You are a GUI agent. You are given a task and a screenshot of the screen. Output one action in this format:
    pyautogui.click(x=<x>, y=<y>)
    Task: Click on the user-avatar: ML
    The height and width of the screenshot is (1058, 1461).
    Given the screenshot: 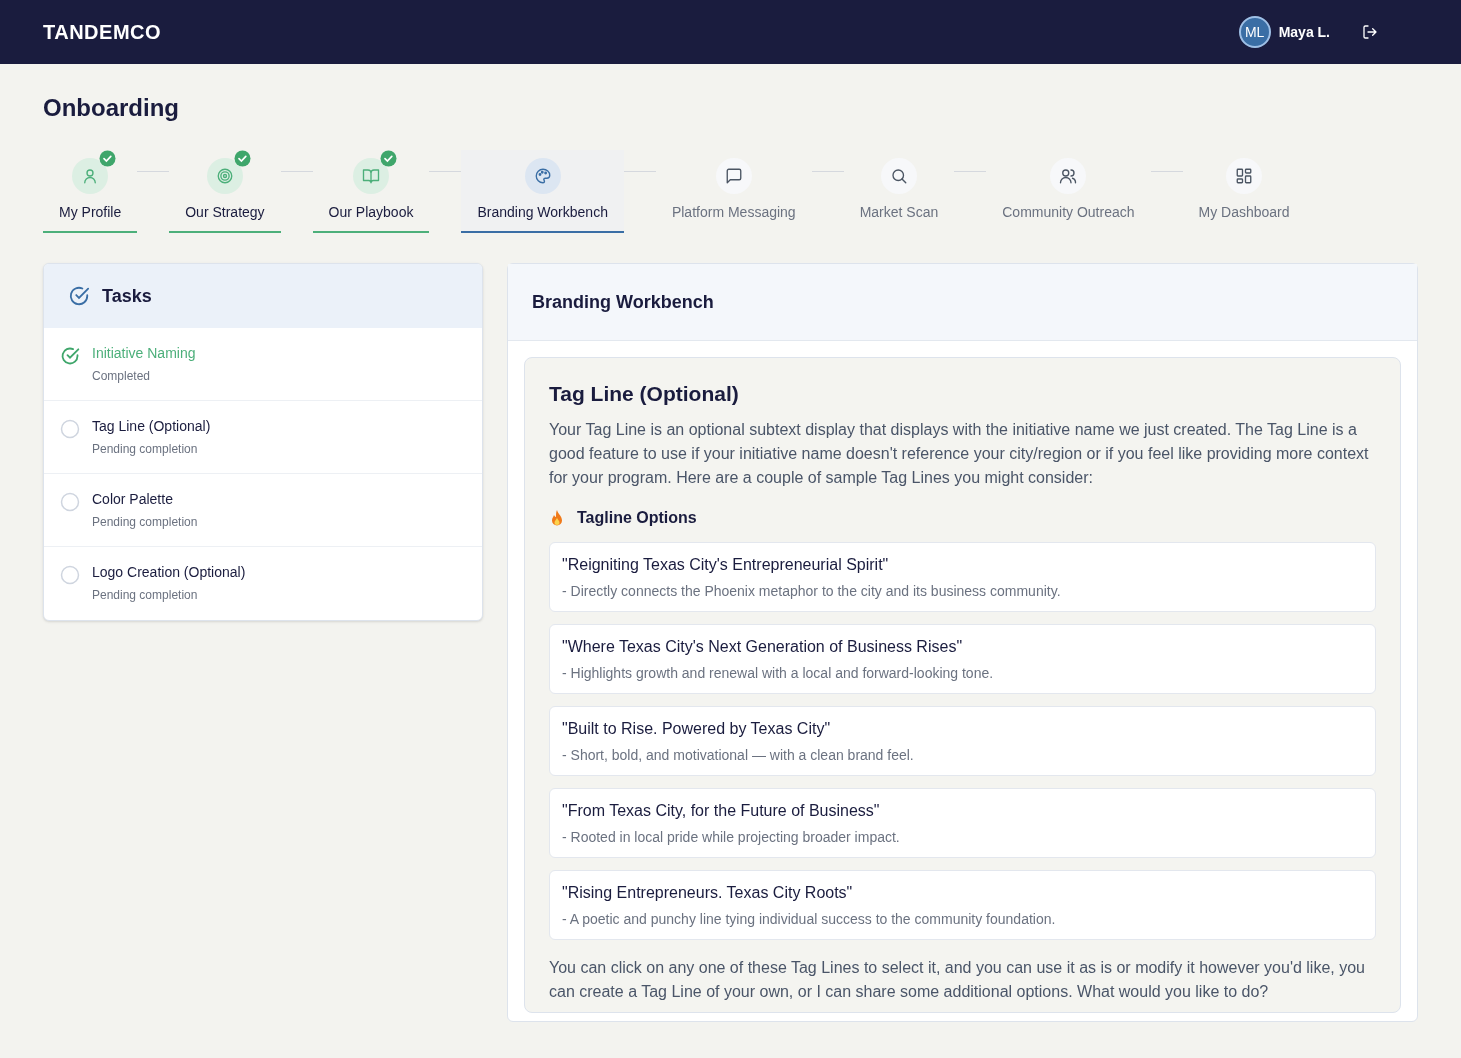 What is the action you would take?
    pyautogui.click(x=1254, y=32)
    